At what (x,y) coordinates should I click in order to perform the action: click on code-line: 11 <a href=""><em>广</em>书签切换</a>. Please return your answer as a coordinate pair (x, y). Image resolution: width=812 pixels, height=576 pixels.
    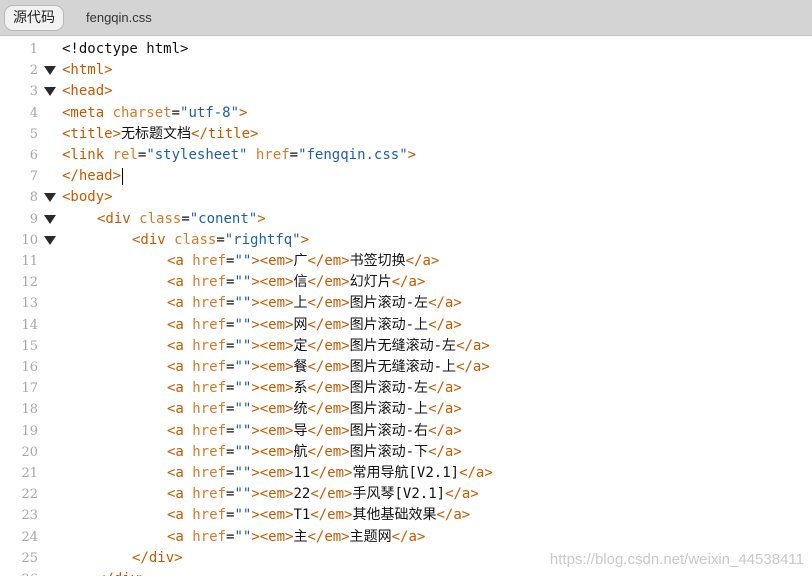
    Looking at the image, I should click on (406, 261).